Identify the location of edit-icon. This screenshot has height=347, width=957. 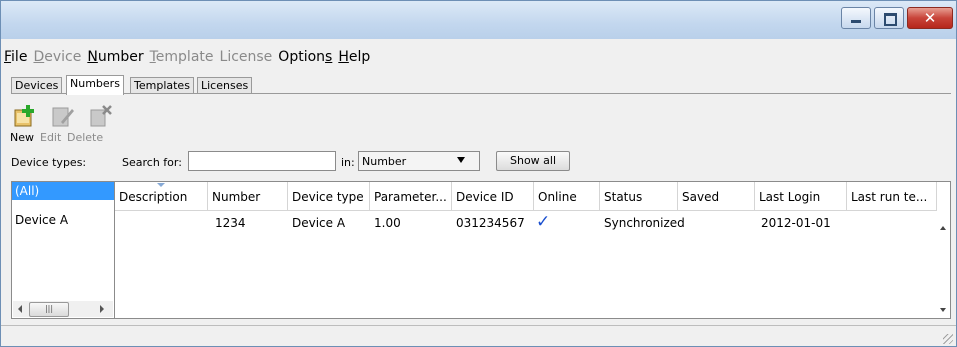
(63, 116).